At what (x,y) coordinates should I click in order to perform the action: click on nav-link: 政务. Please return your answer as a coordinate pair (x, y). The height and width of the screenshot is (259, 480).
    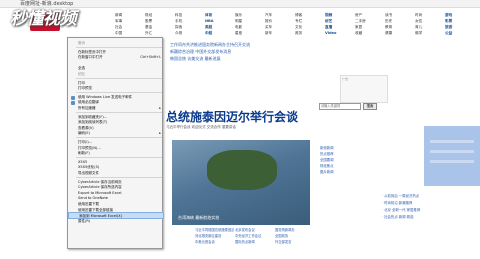
    Looking at the image, I should click on (304, 33).